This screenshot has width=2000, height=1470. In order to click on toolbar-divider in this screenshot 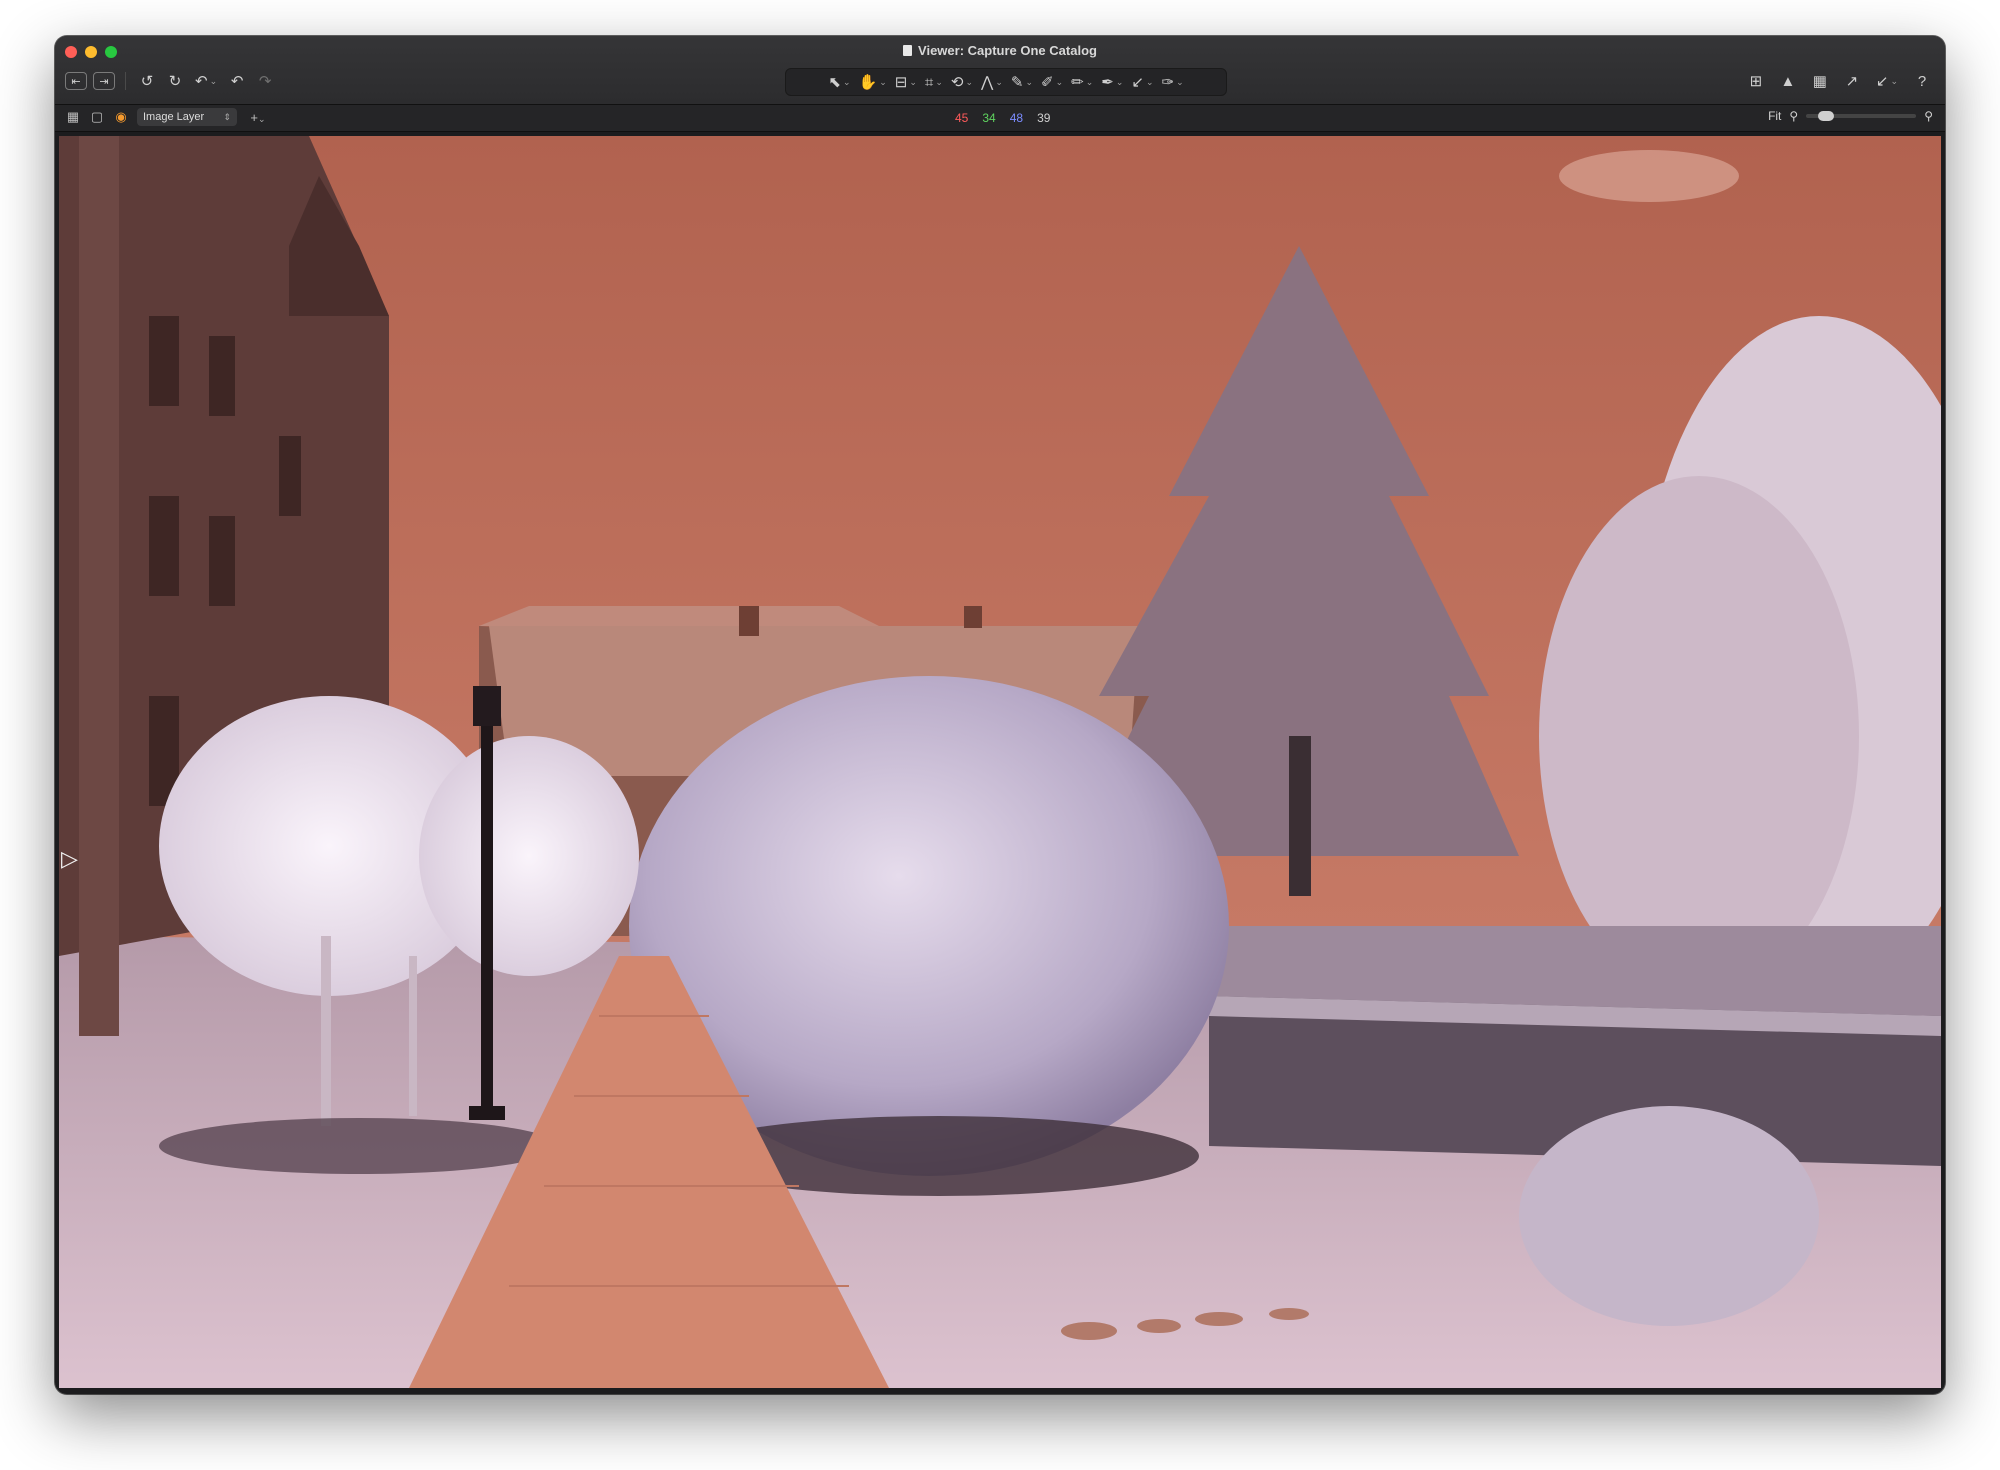, I will do `click(125, 81)`.